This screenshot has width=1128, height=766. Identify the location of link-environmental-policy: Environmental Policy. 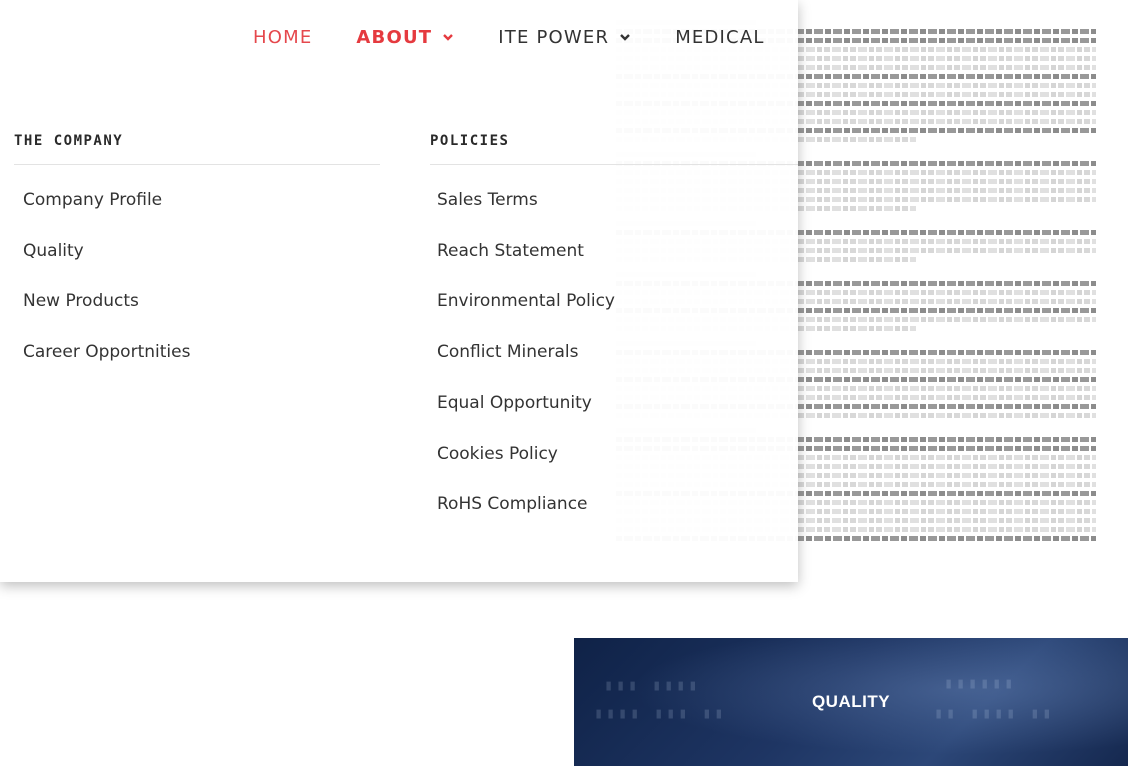
(526, 301).